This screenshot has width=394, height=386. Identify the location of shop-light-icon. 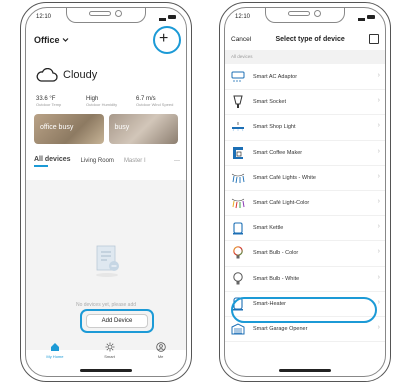
(238, 127).